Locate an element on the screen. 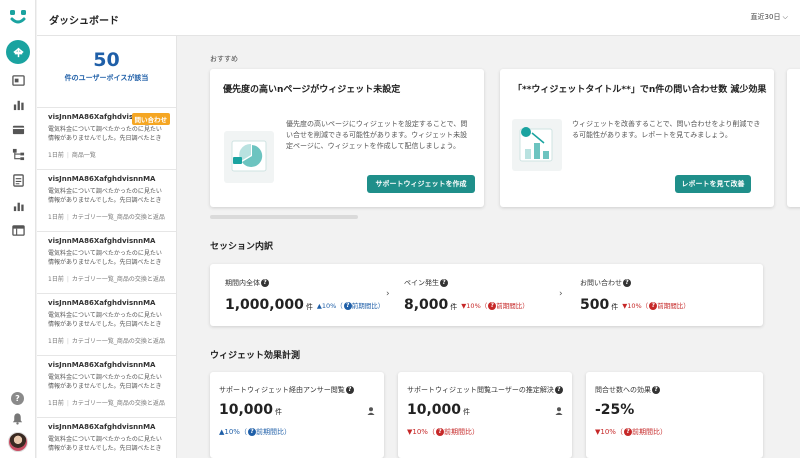  voice-count: 50 is located at coordinates (106, 60).